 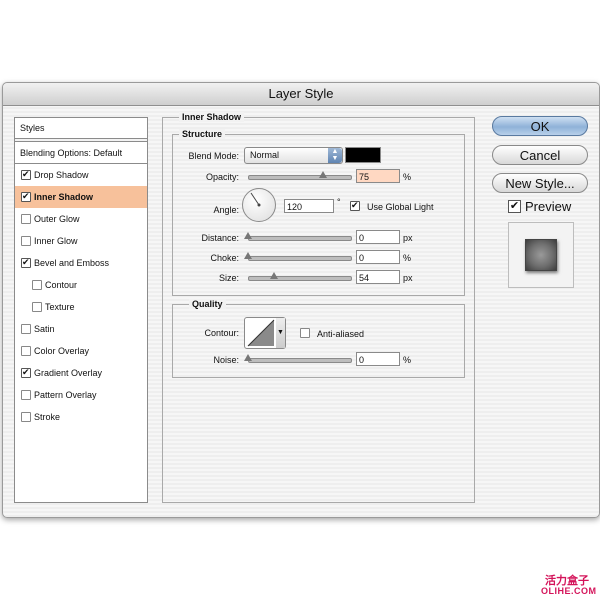 I want to click on preview-checkbox: ✔, so click(x=514, y=206).